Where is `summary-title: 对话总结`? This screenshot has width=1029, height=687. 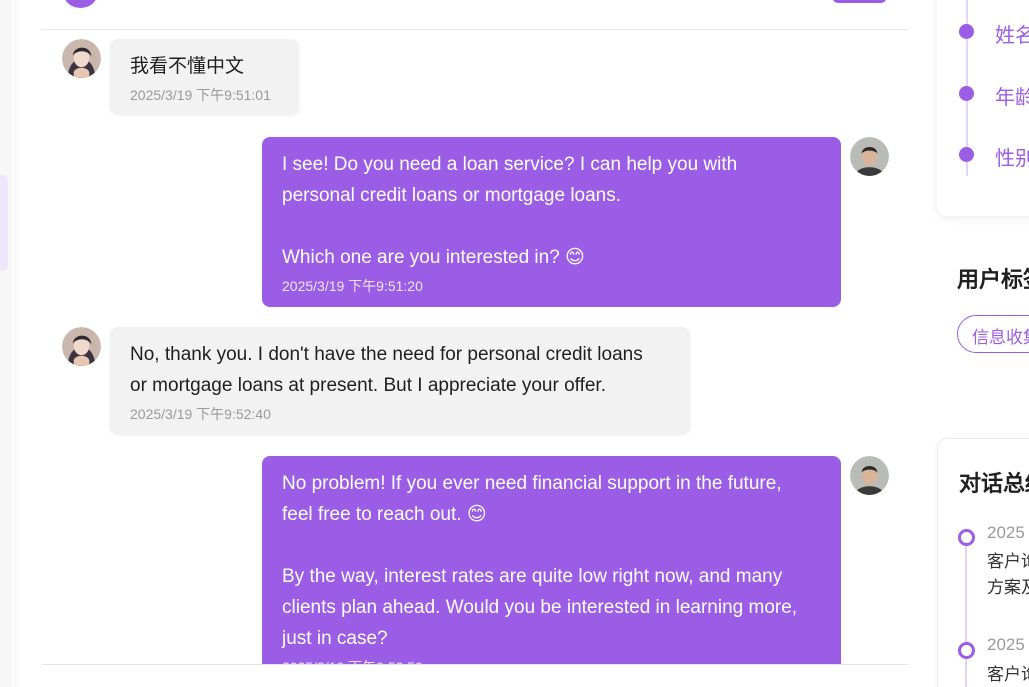 summary-title: 对话总结 is located at coordinates (994, 483).